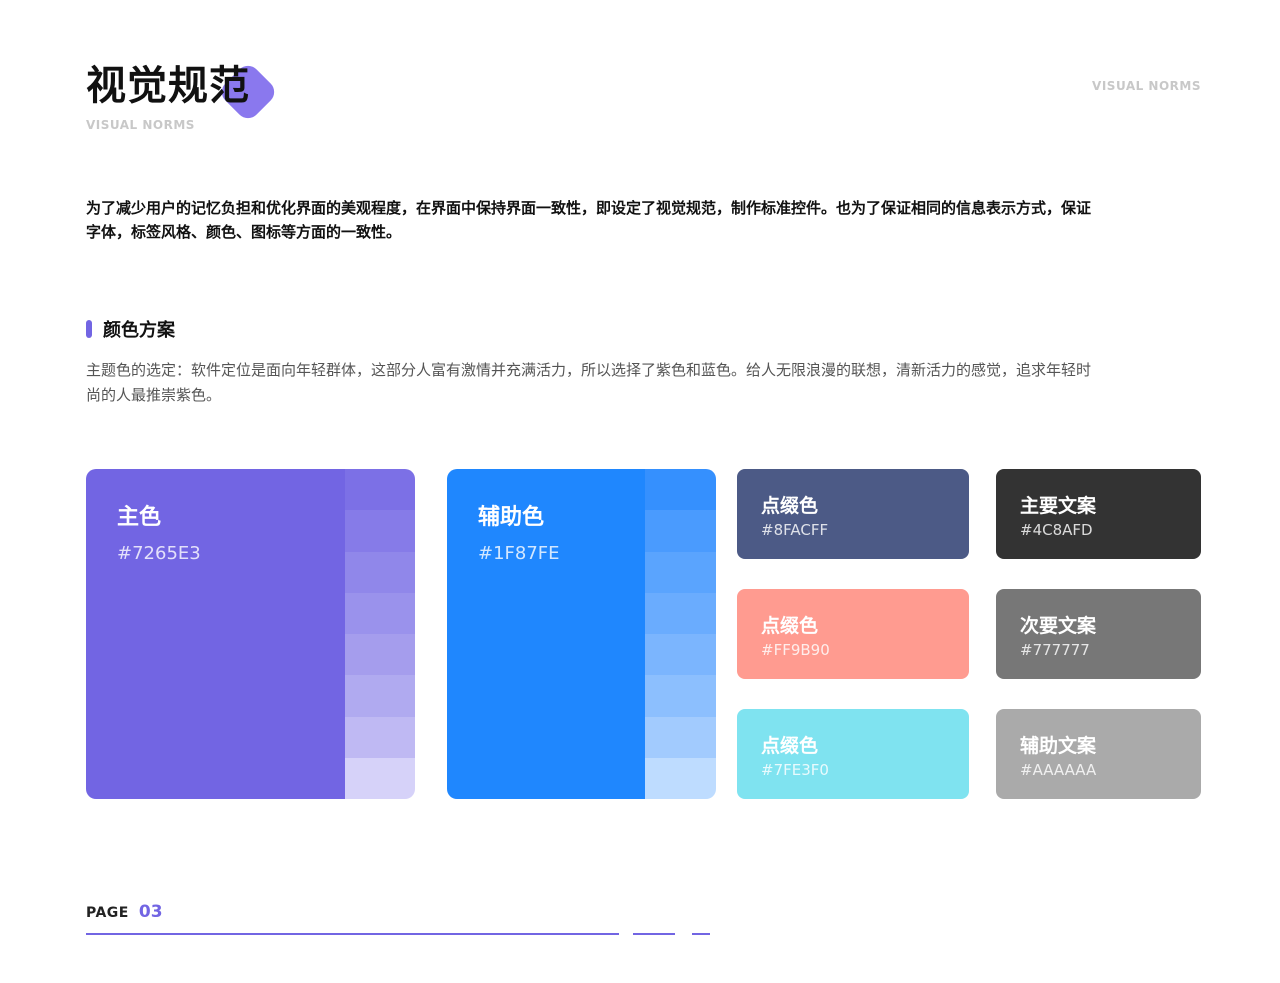  What do you see at coordinates (1098, 754) in the screenshot?
I see `text-color-card: 辅助文案 #AAAAAA` at bounding box center [1098, 754].